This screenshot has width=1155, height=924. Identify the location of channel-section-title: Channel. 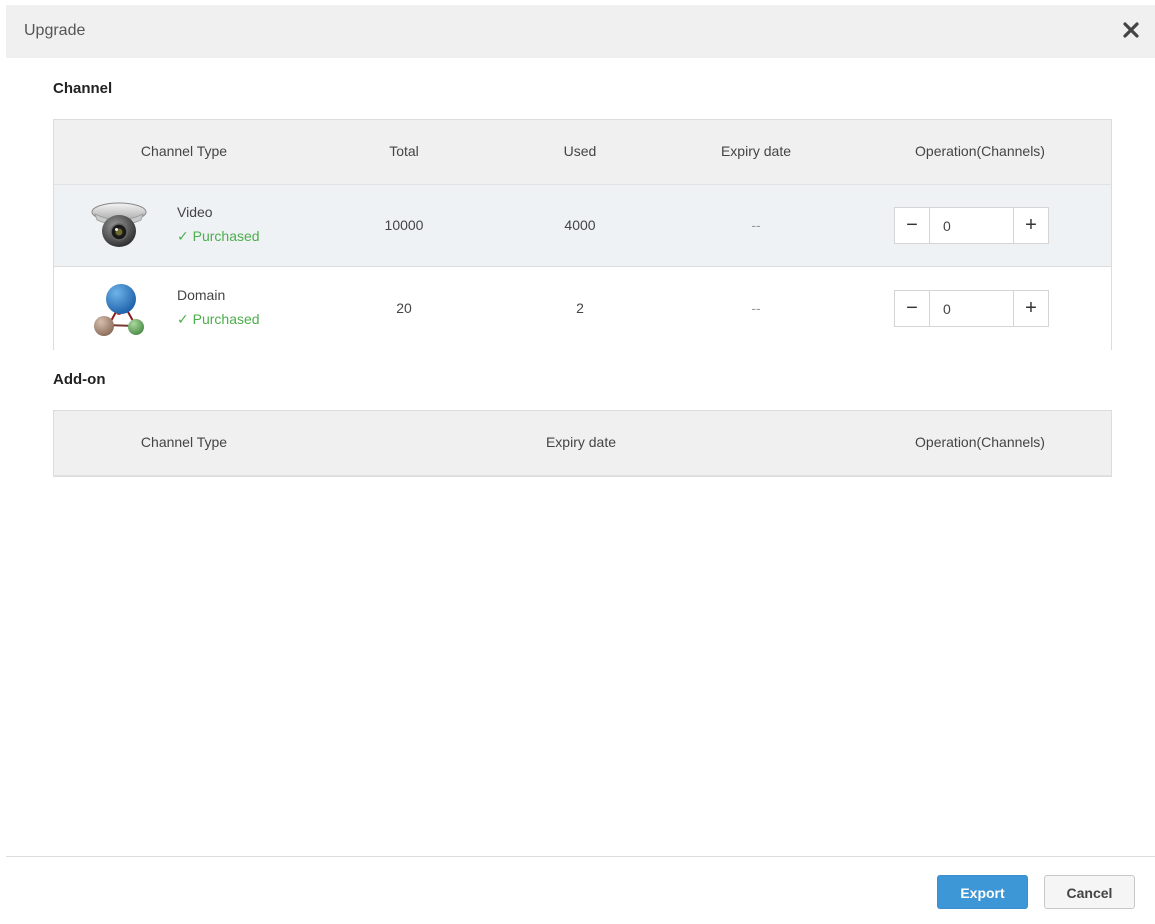
(83, 88).